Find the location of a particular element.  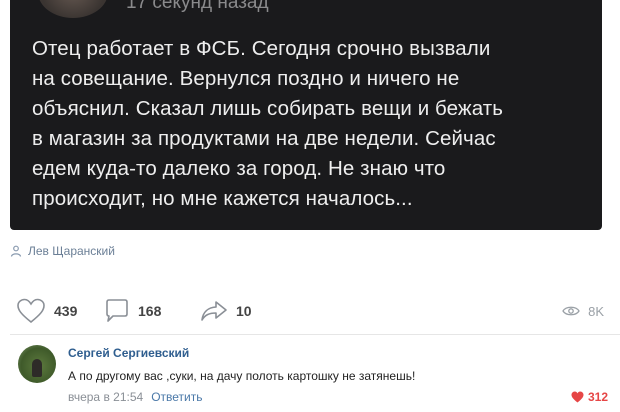

share-count: 10 is located at coordinates (244, 311).